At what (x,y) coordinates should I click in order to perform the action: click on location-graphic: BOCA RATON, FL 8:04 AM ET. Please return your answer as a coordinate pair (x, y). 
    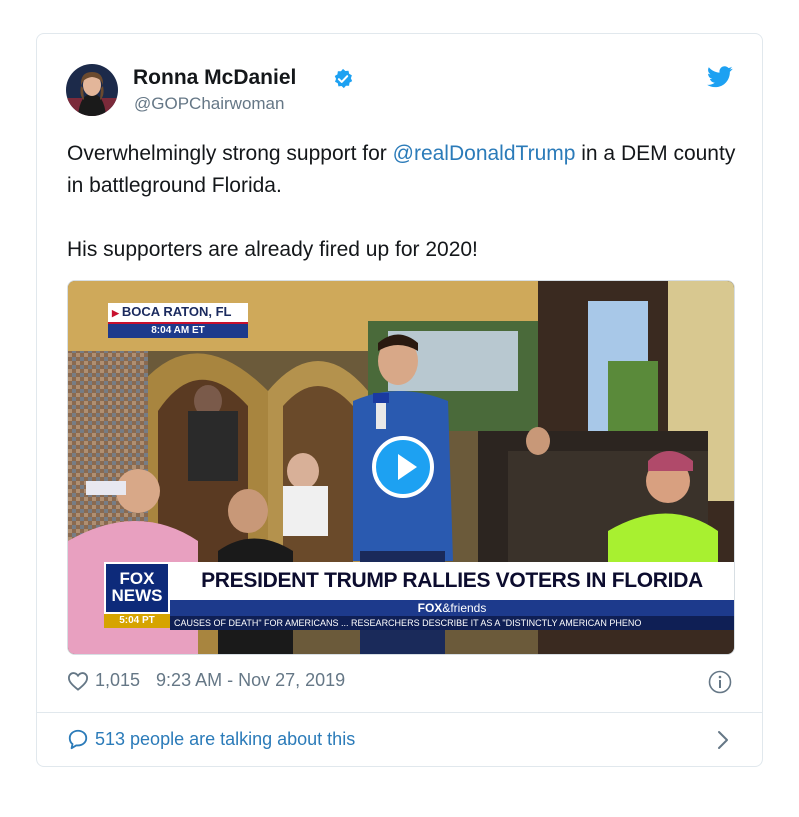
    Looking at the image, I should click on (178, 320).